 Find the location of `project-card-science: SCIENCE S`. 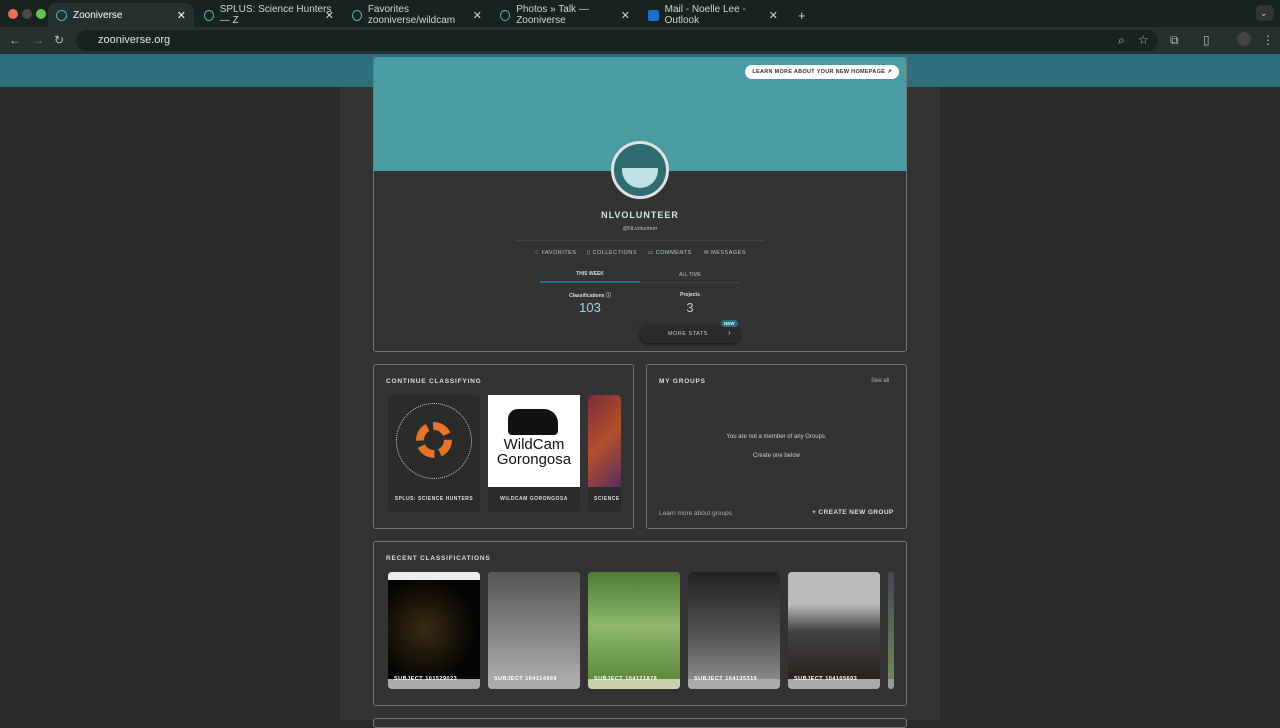

project-card-science: SCIENCE S is located at coordinates (604, 453).